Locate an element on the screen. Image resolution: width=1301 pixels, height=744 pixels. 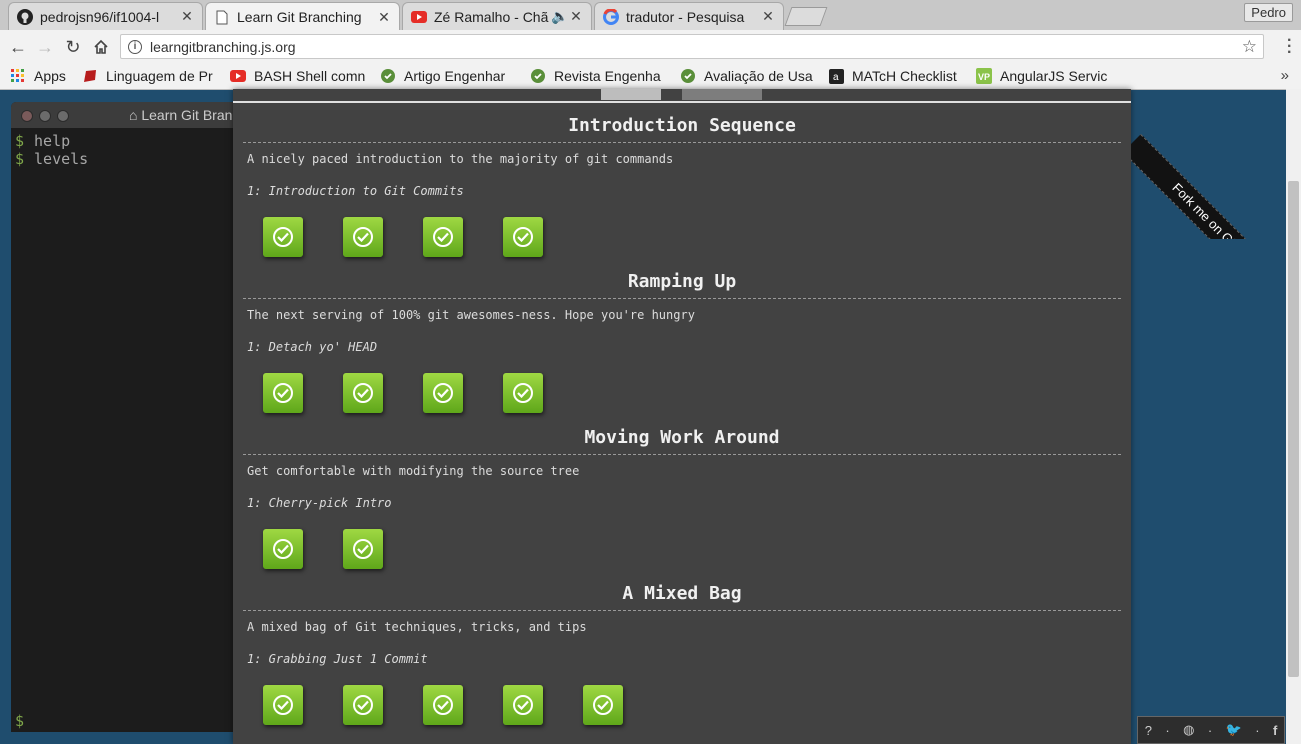
fork-me-ribbon: Fork me on GitHub is located at coordinates (1208, 186).